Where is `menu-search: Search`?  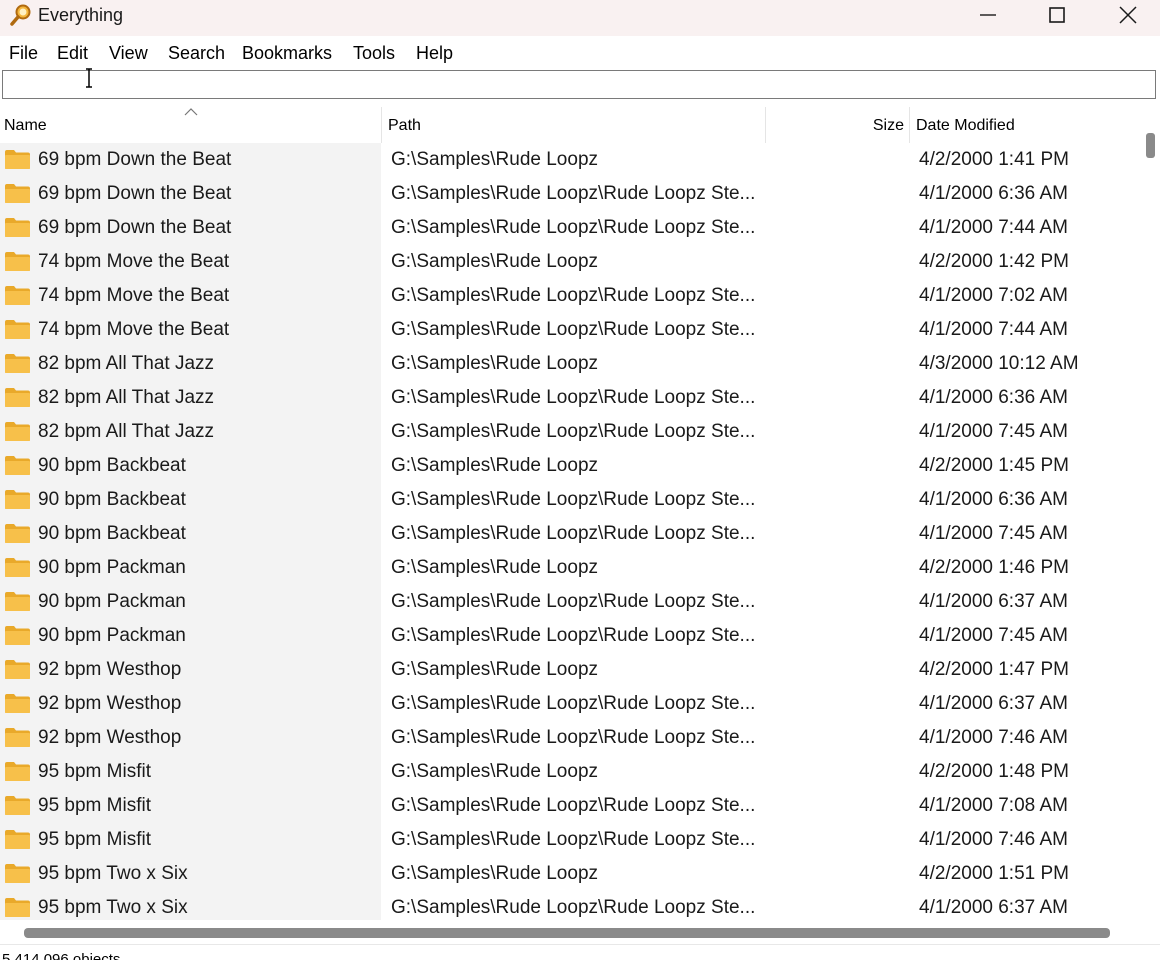 menu-search: Search is located at coordinates (196, 53).